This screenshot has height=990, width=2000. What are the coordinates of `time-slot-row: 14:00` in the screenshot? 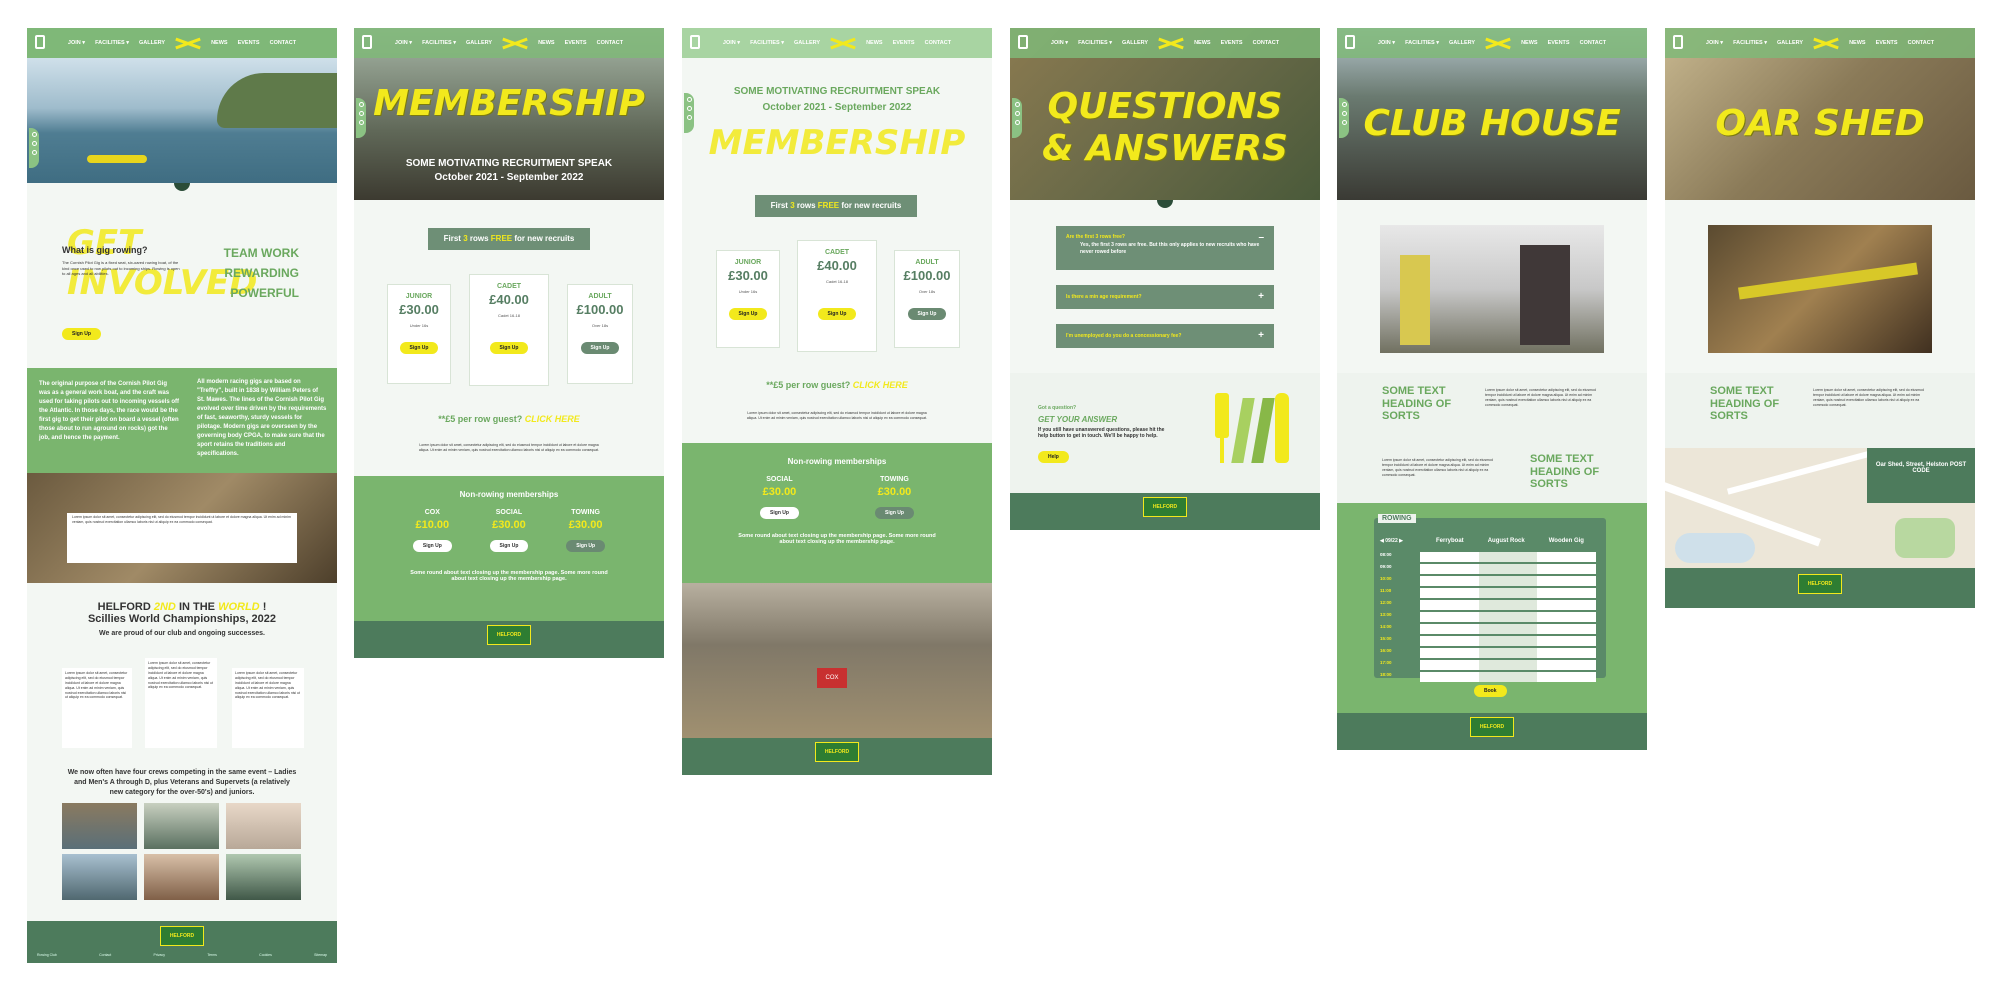 It's located at (1488, 629).